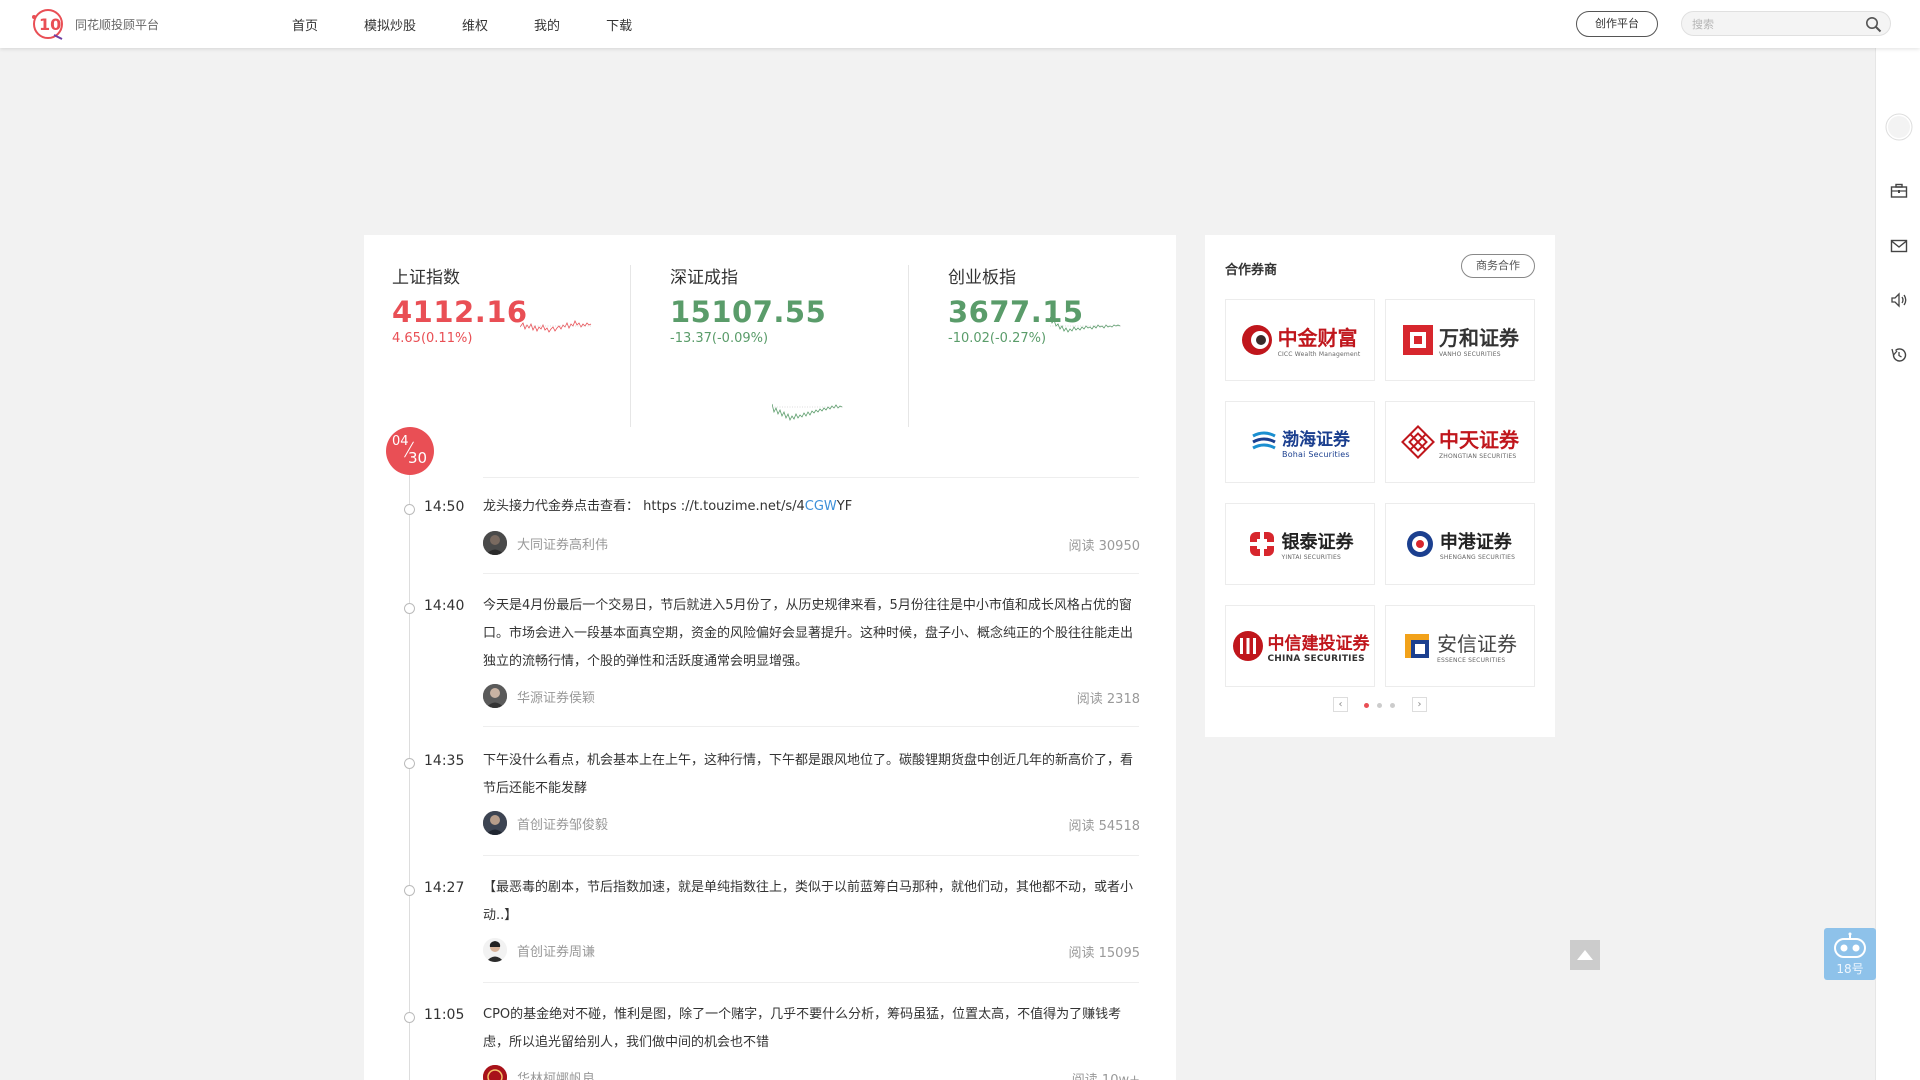  Describe the element at coordinates (1419, 704) in the screenshot. I see `next-arrow-icon: ›` at that location.